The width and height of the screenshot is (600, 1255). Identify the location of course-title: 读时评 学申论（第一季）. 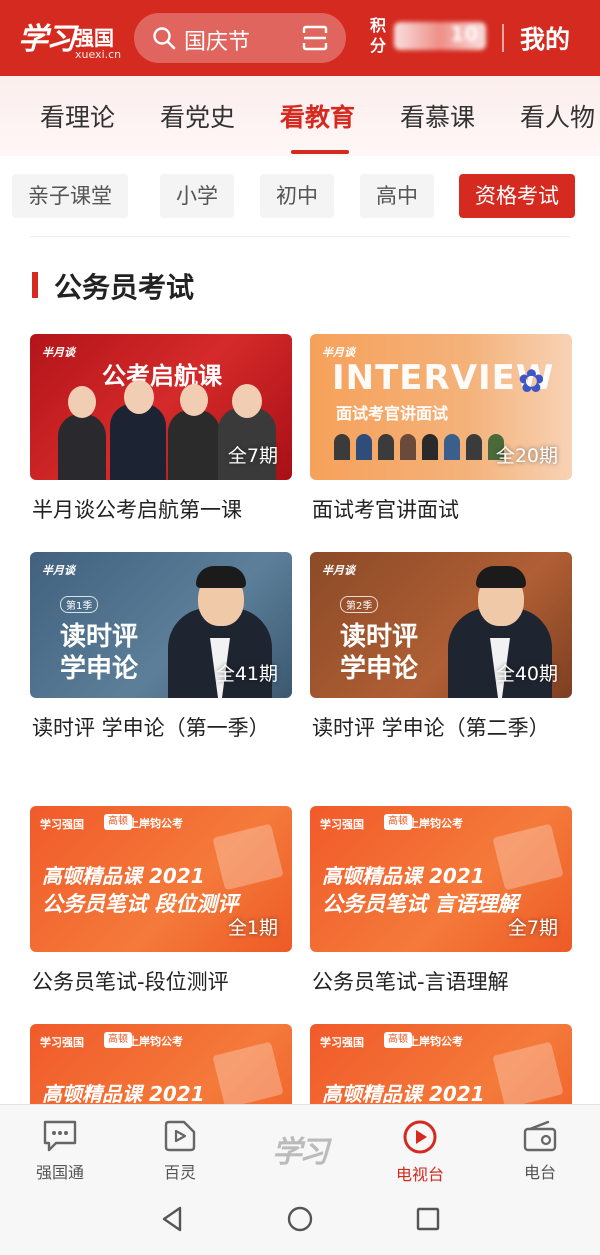
(163, 728).